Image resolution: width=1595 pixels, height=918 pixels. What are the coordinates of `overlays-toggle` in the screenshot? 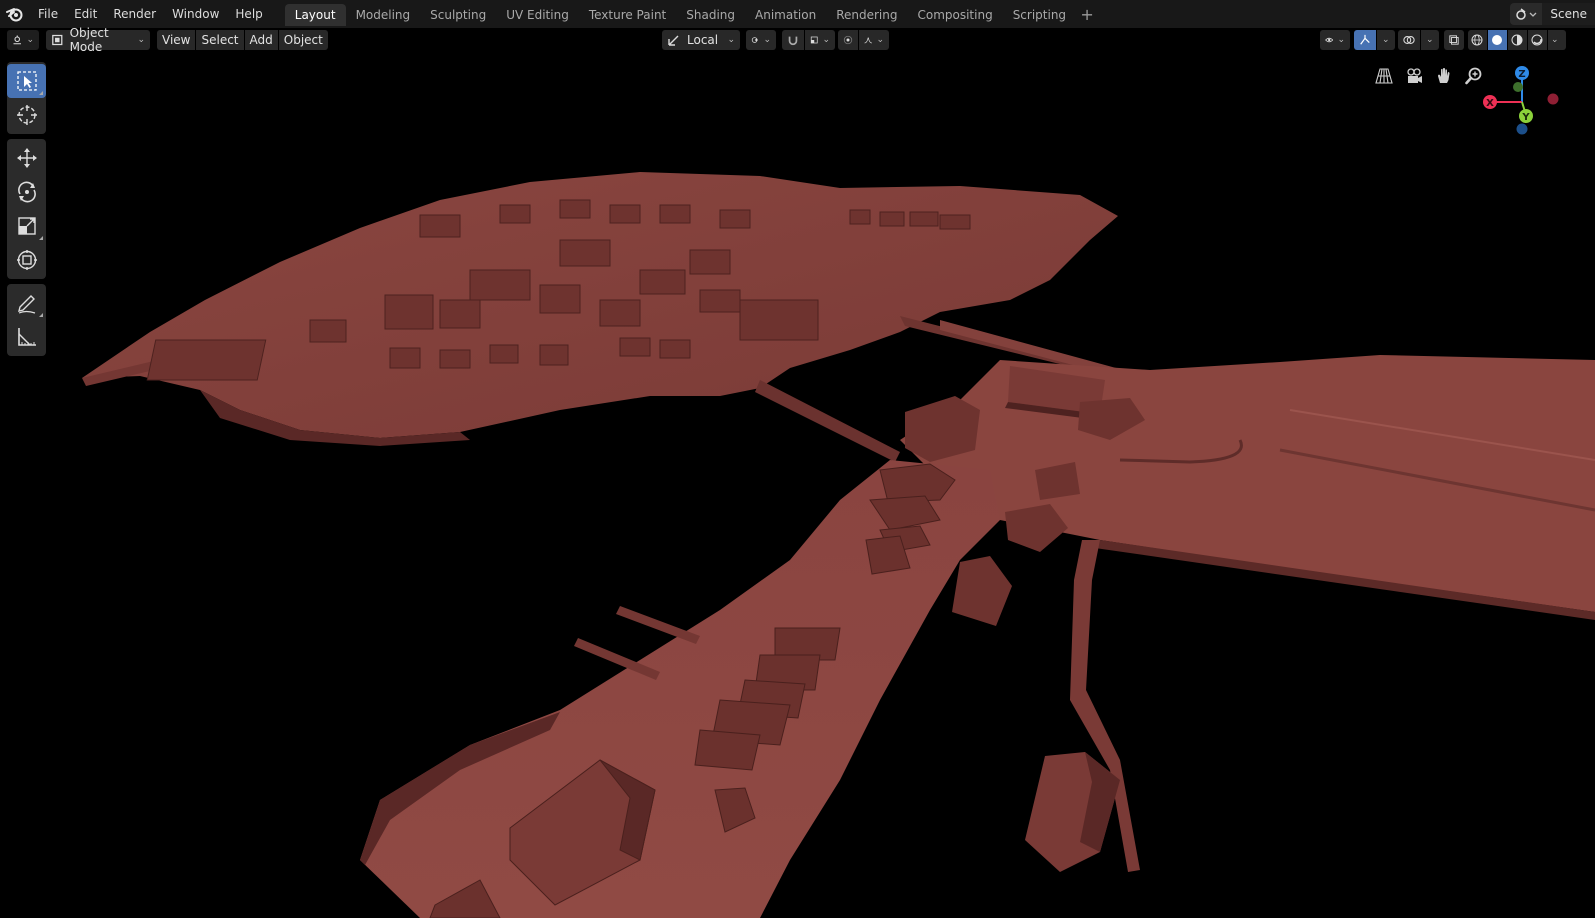 It's located at (1409, 40).